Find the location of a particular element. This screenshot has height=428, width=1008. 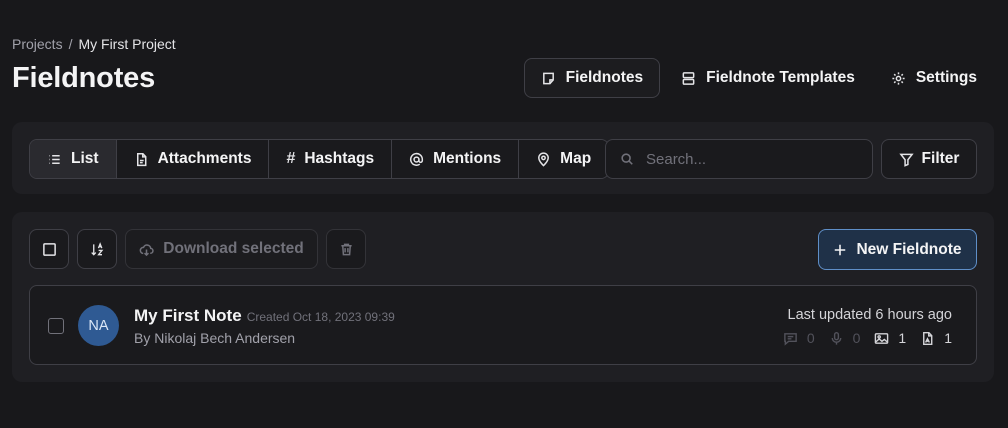

stat-images-count: 1 is located at coordinates (902, 338).